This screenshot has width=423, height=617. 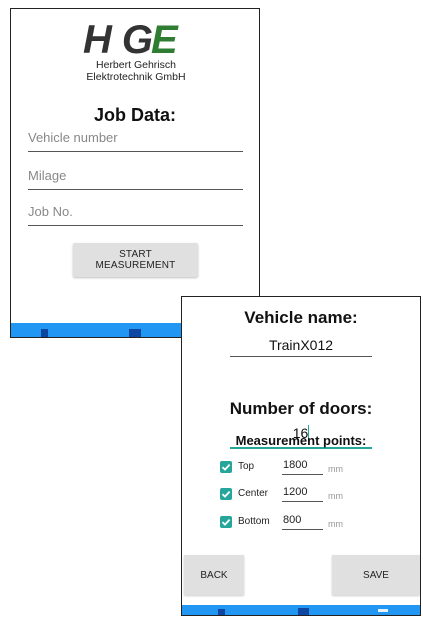 I want to click on job-no-field, so click(x=135, y=214).